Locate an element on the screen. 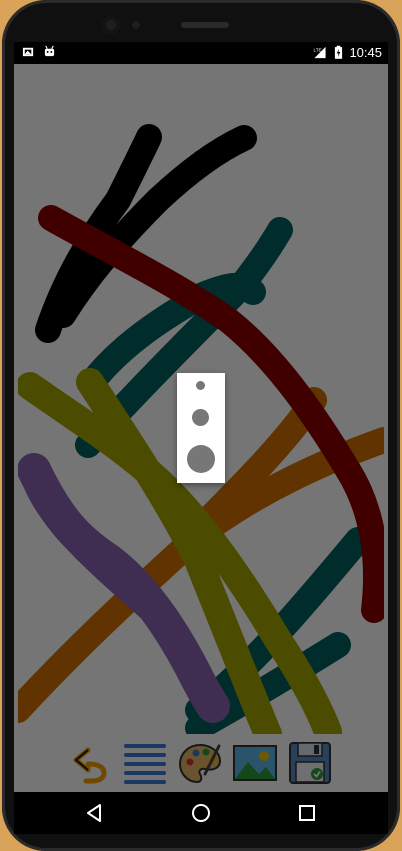 The height and width of the screenshot is (851, 402). home-icon is located at coordinates (201, 813).